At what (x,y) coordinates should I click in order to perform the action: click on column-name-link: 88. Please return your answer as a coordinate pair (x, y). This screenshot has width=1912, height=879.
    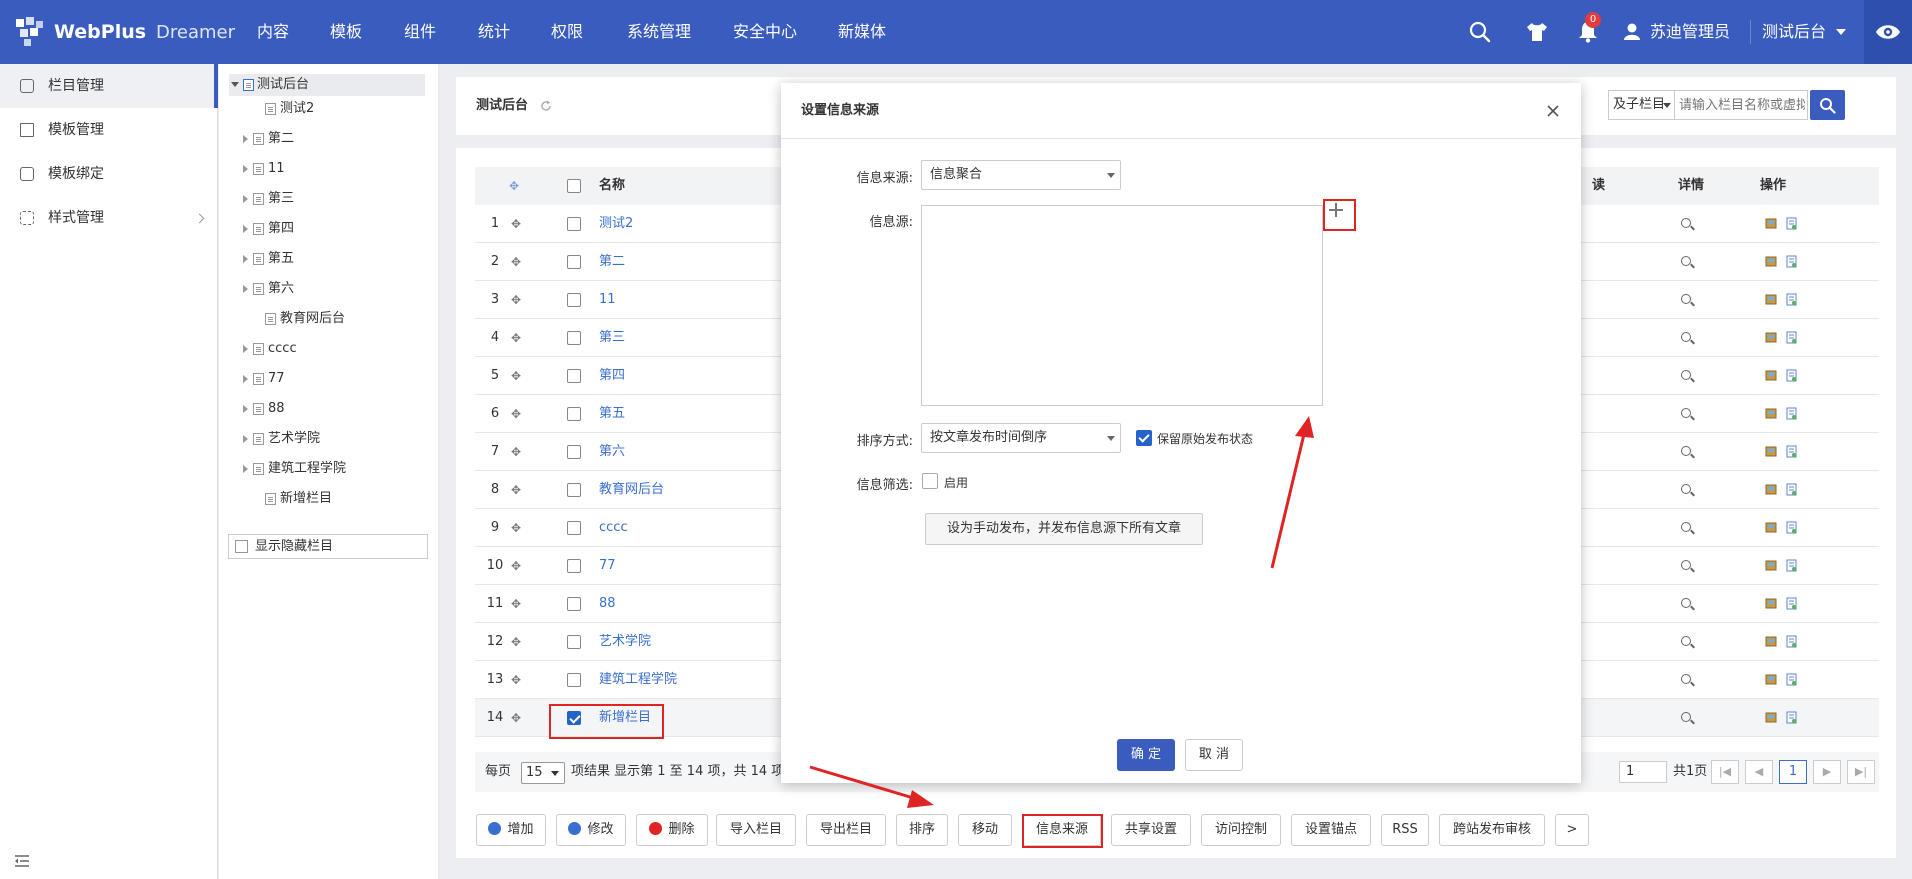
    Looking at the image, I should click on (607, 604).